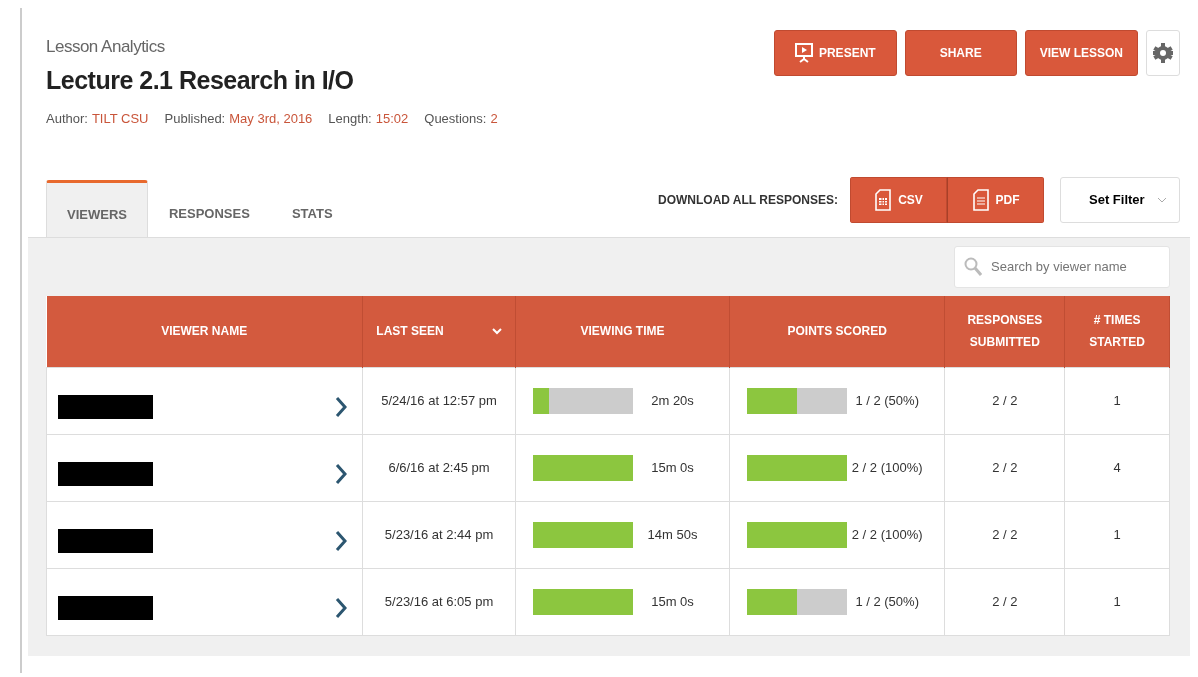 The image size is (1198, 677). I want to click on search-field: Search by viewer name, so click(1062, 266).